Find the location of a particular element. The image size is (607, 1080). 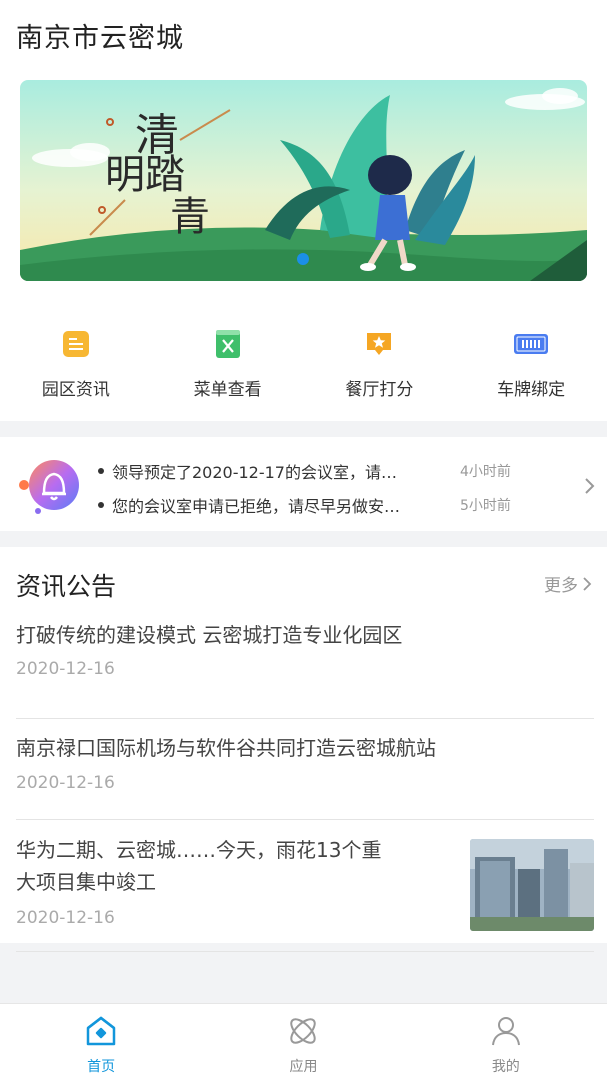

bell-icon is located at coordinates (49, 487).